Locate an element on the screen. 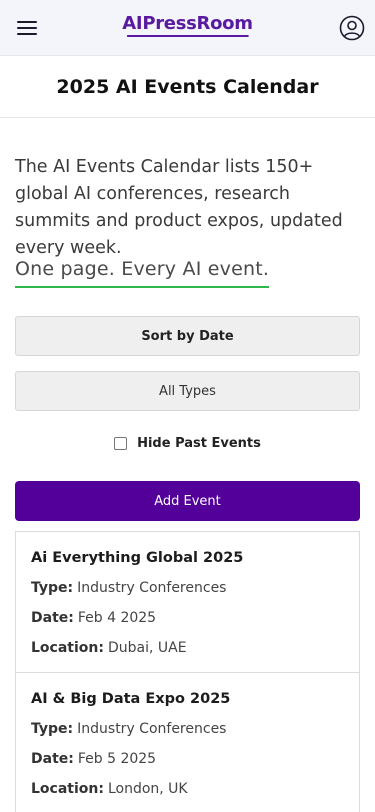 This screenshot has height=812, width=375. hamburger-icon is located at coordinates (27, 28).